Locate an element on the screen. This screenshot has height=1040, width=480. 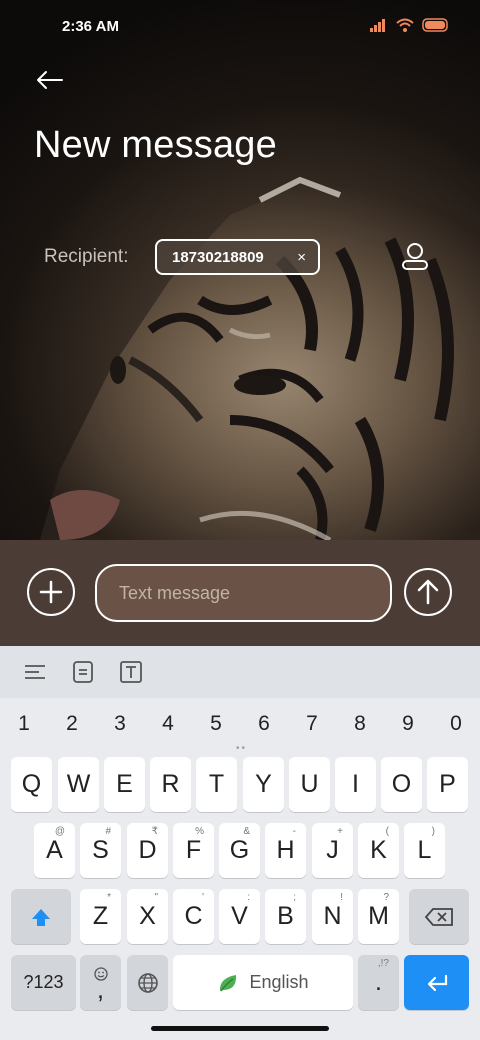
key-q: Q is located at coordinates (31, 784).